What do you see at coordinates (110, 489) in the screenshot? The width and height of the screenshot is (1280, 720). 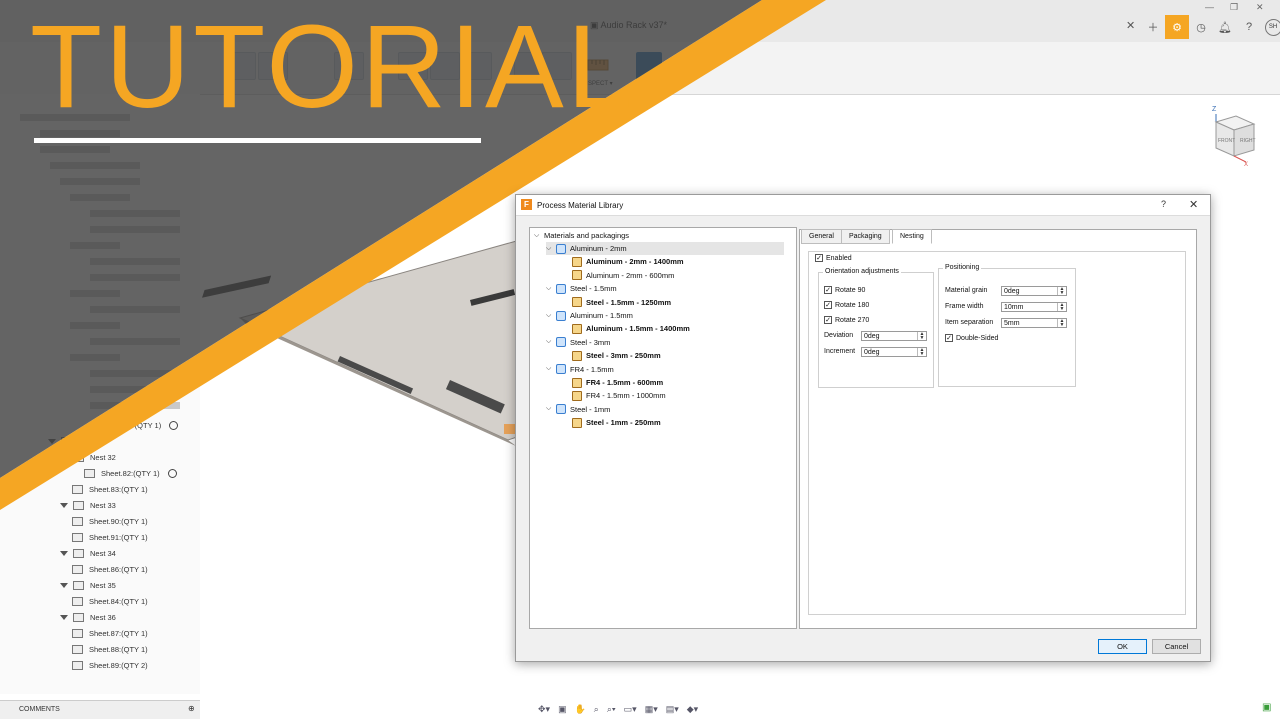 I see `browser-row: Sheet.83:(QTY 1)` at bounding box center [110, 489].